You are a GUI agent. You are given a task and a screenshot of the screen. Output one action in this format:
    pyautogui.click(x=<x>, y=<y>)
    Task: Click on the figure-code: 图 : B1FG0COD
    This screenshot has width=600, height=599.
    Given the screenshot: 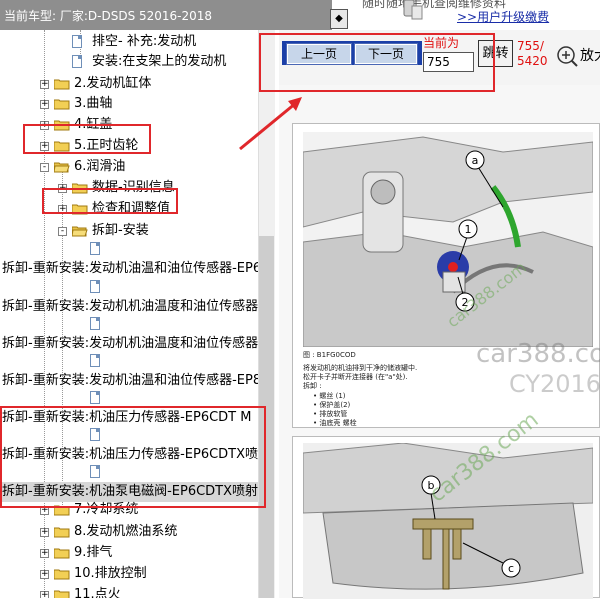 What is the action you would take?
    pyautogui.click(x=329, y=355)
    